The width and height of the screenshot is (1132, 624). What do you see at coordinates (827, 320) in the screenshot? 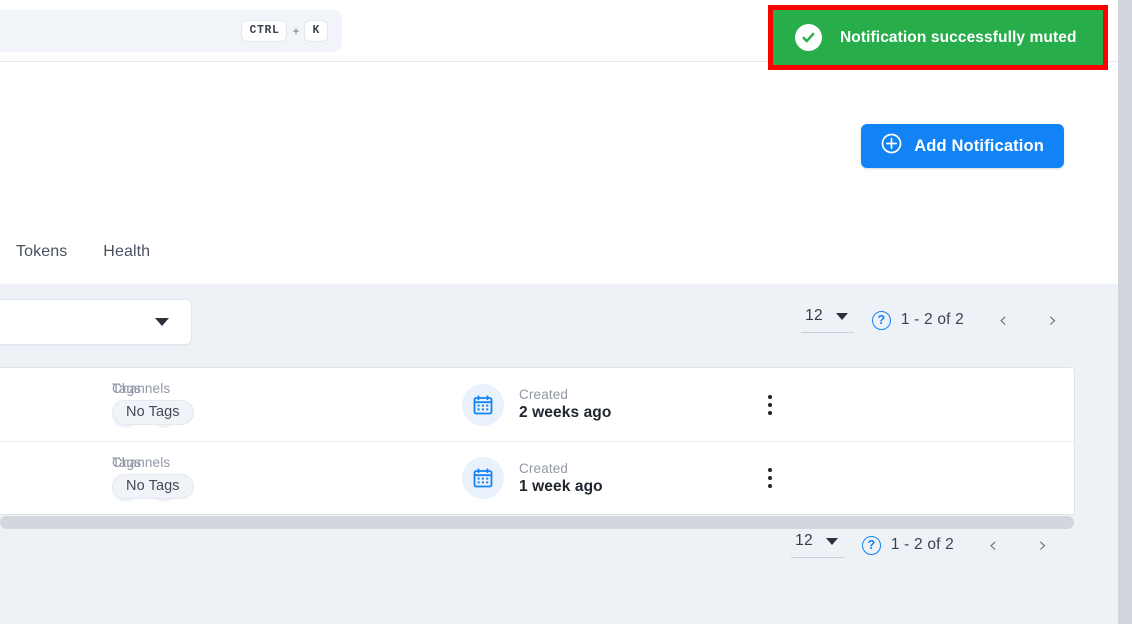
I see `page-size-select-top: 12` at bounding box center [827, 320].